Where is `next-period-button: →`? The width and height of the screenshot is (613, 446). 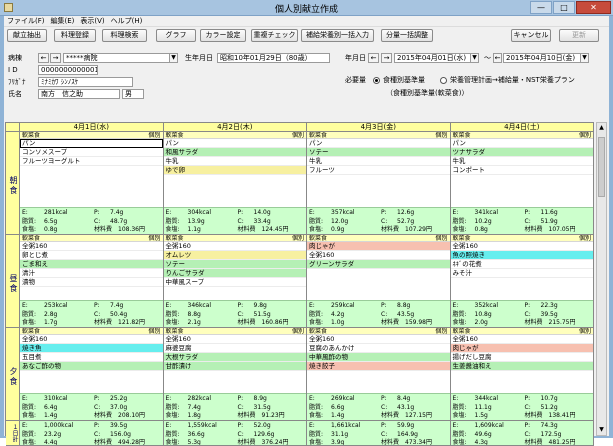 next-period-button: → is located at coordinates (386, 58).